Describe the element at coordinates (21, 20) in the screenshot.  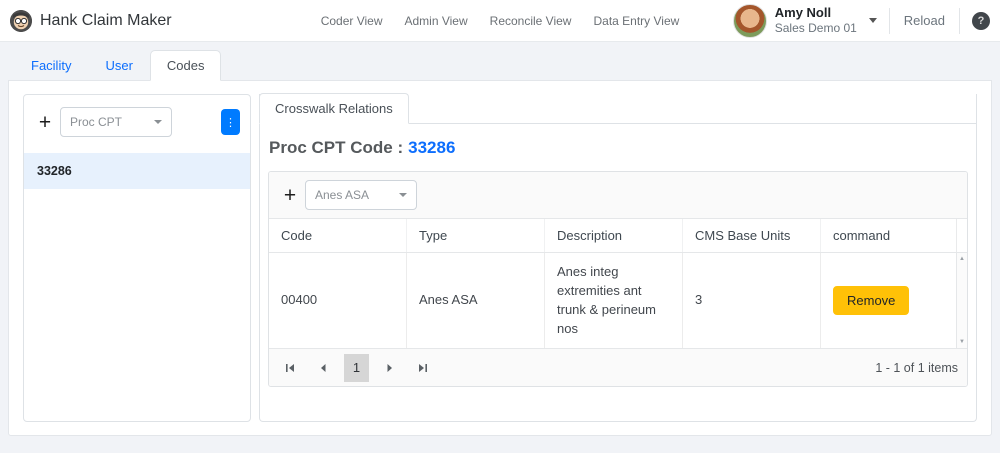
I see `app-logo-icon` at that location.